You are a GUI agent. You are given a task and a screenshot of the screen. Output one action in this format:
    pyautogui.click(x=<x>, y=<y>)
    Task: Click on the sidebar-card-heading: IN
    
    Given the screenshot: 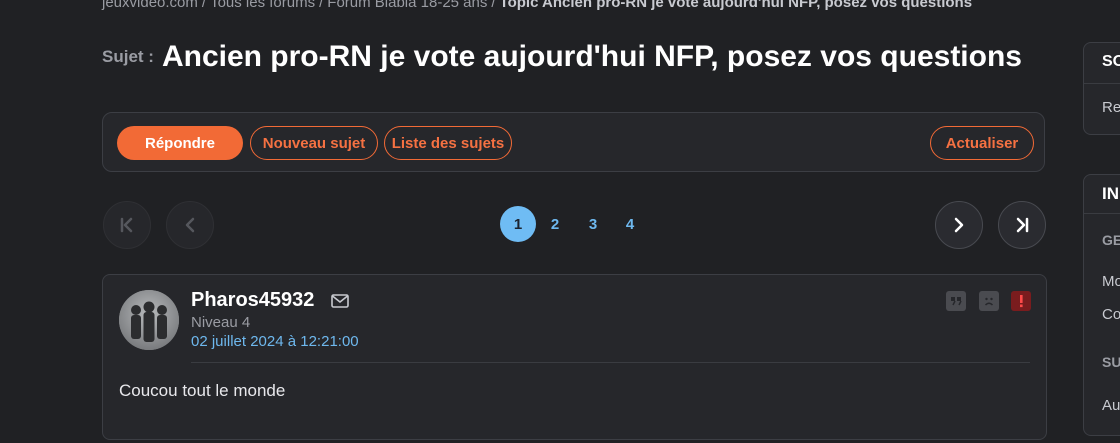 What is the action you would take?
    pyautogui.click(x=1110, y=193)
    